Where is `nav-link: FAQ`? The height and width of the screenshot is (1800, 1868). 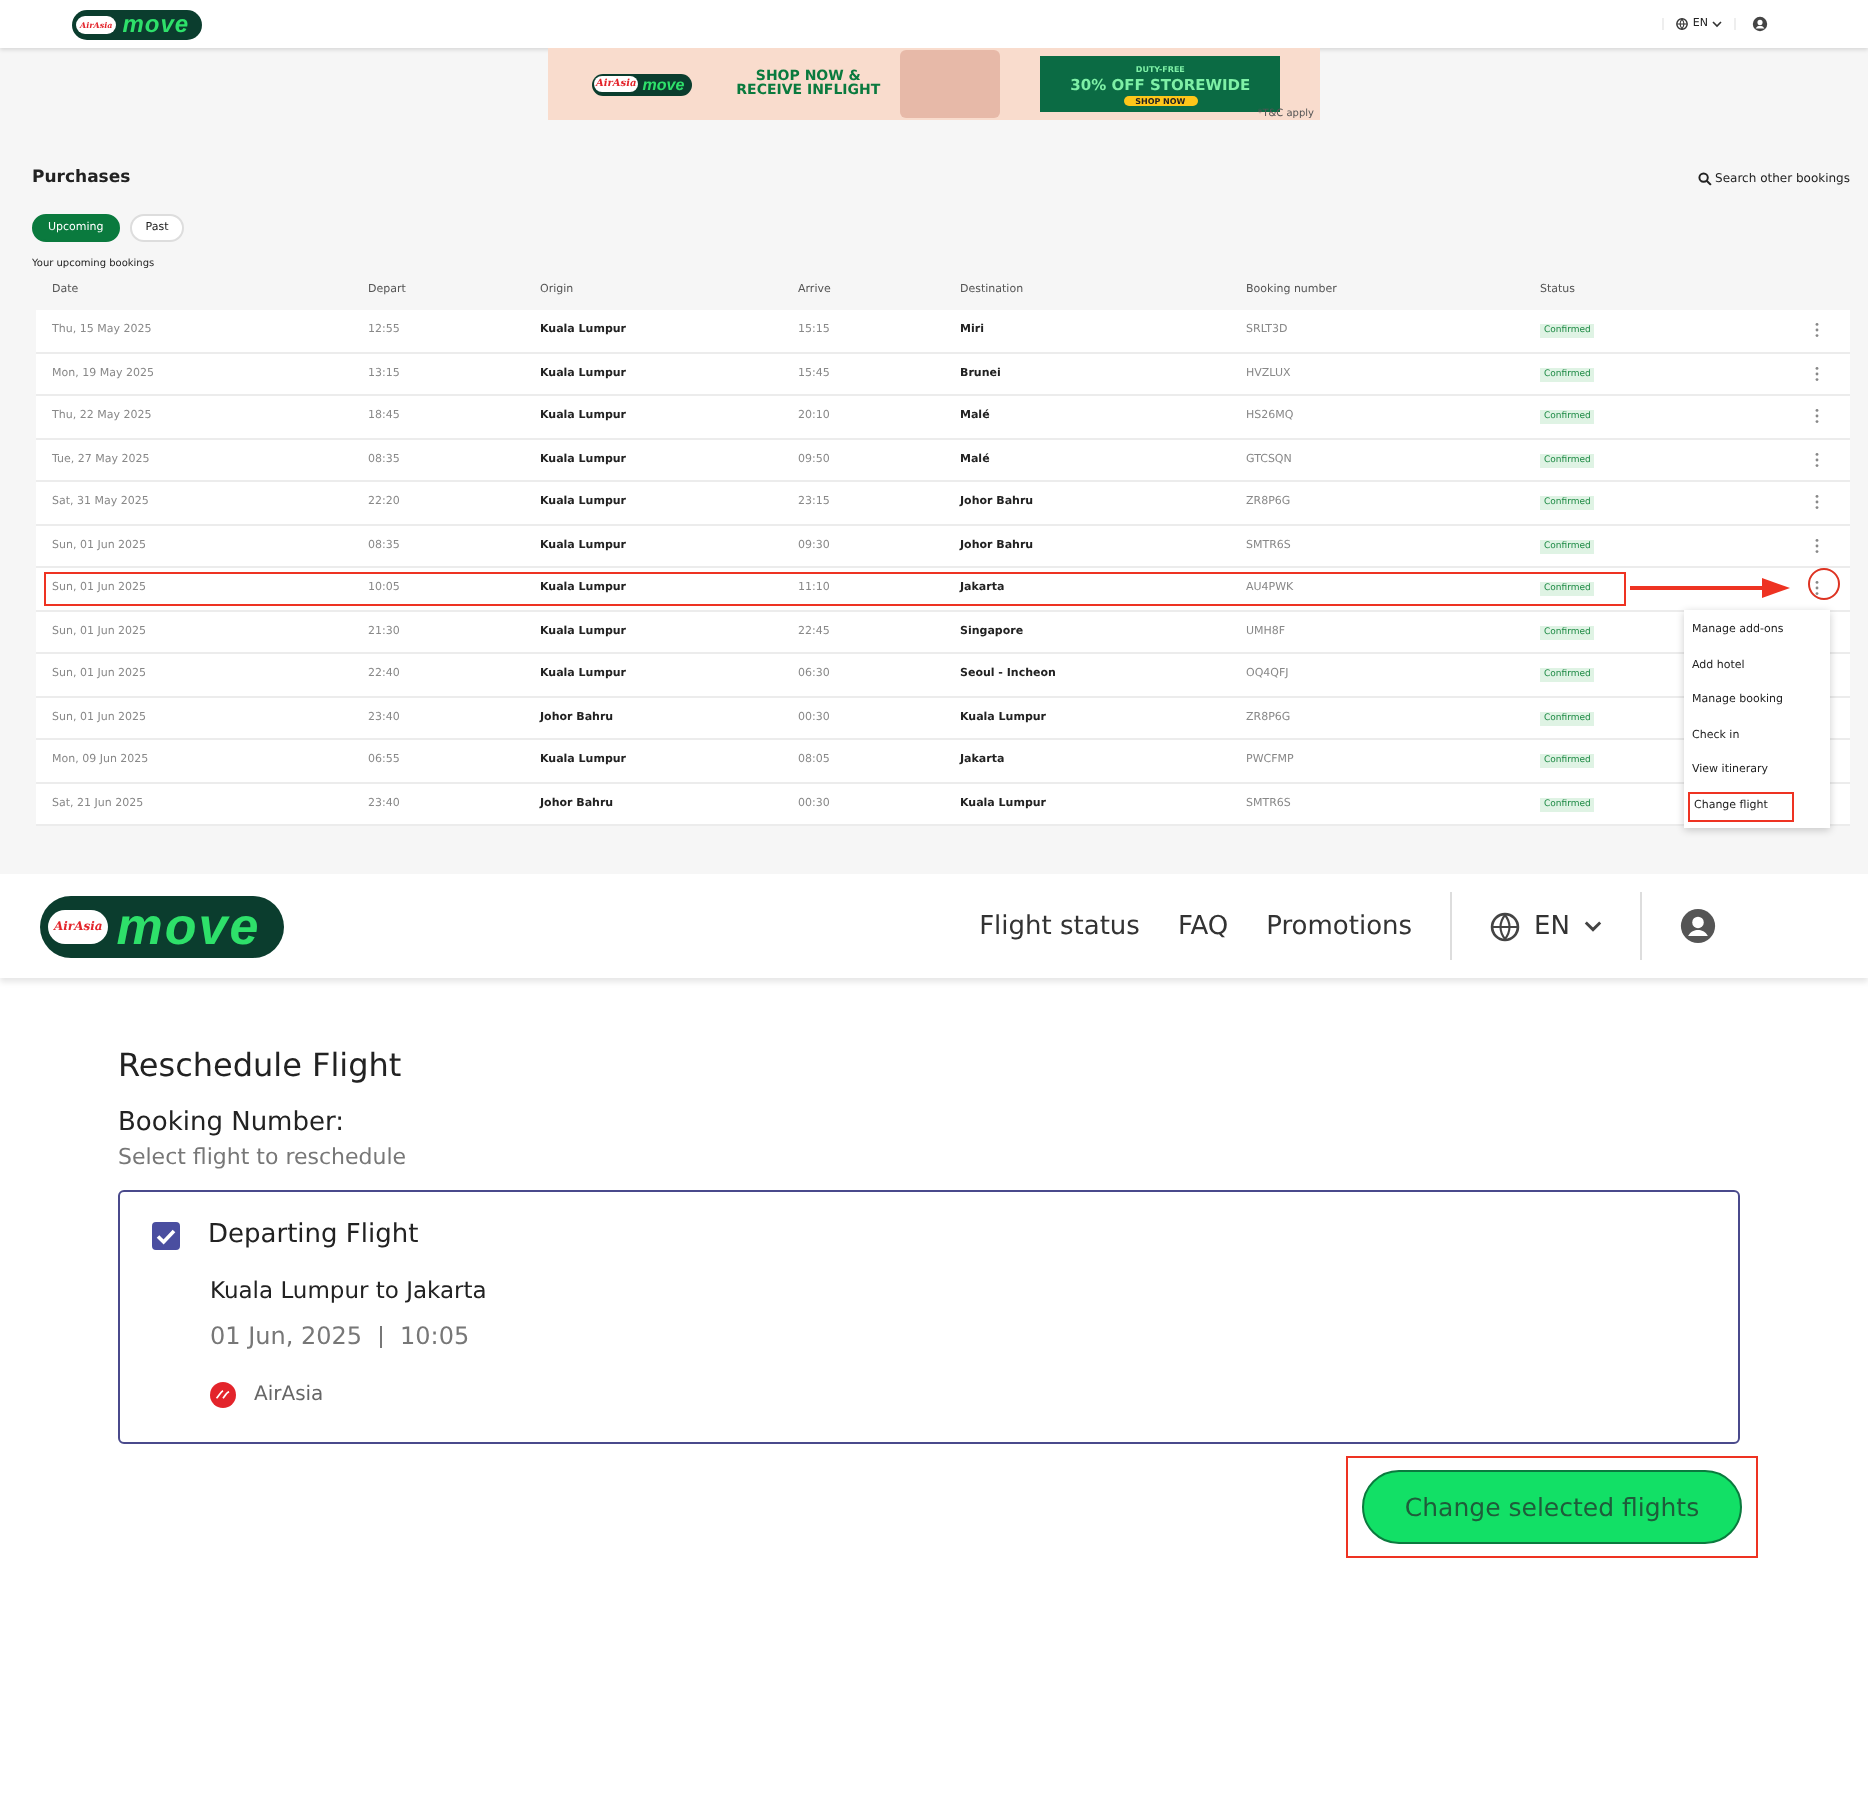
nav-link: FAQ is located at coordinates (1203, 926).